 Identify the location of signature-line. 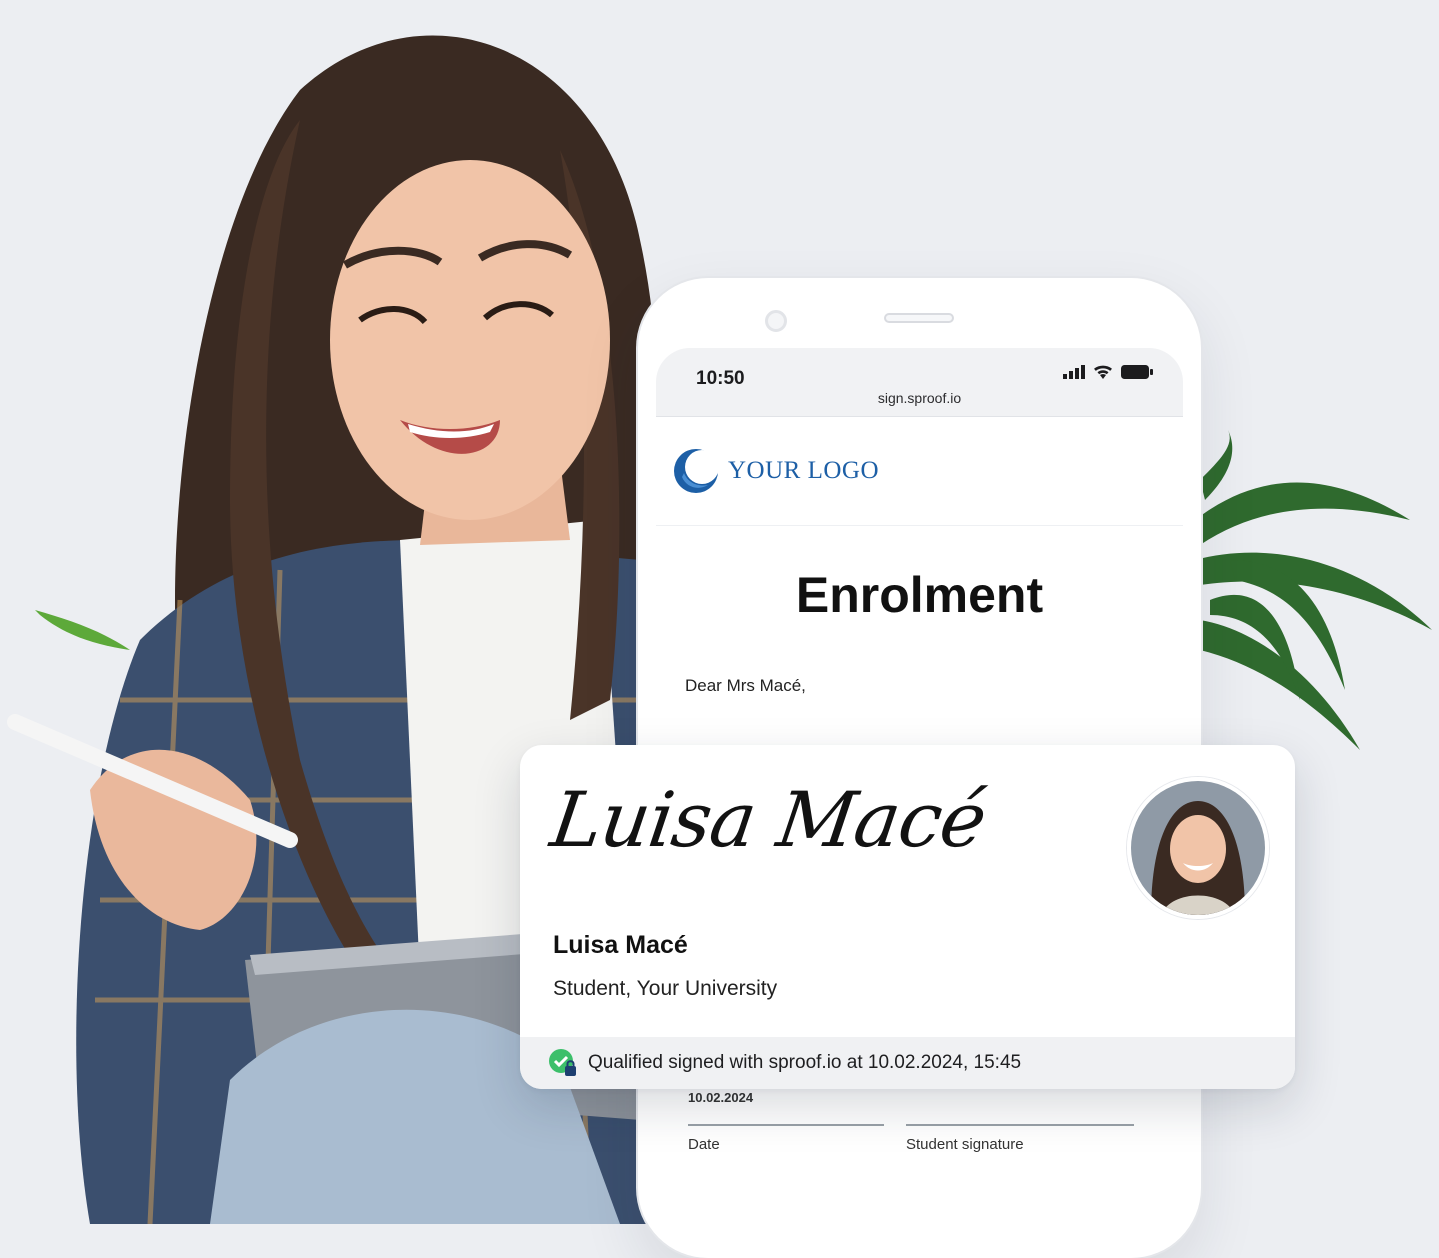
(1020, 1125).